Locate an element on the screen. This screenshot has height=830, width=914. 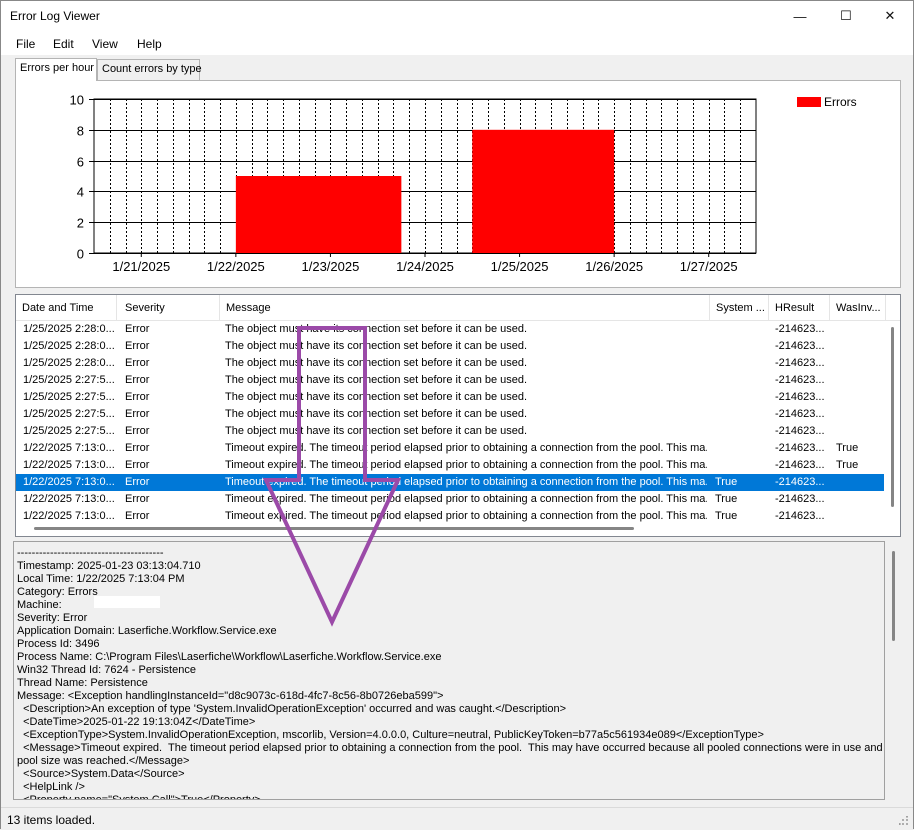
redacted-machine-name is located at coordinates (127, 602).